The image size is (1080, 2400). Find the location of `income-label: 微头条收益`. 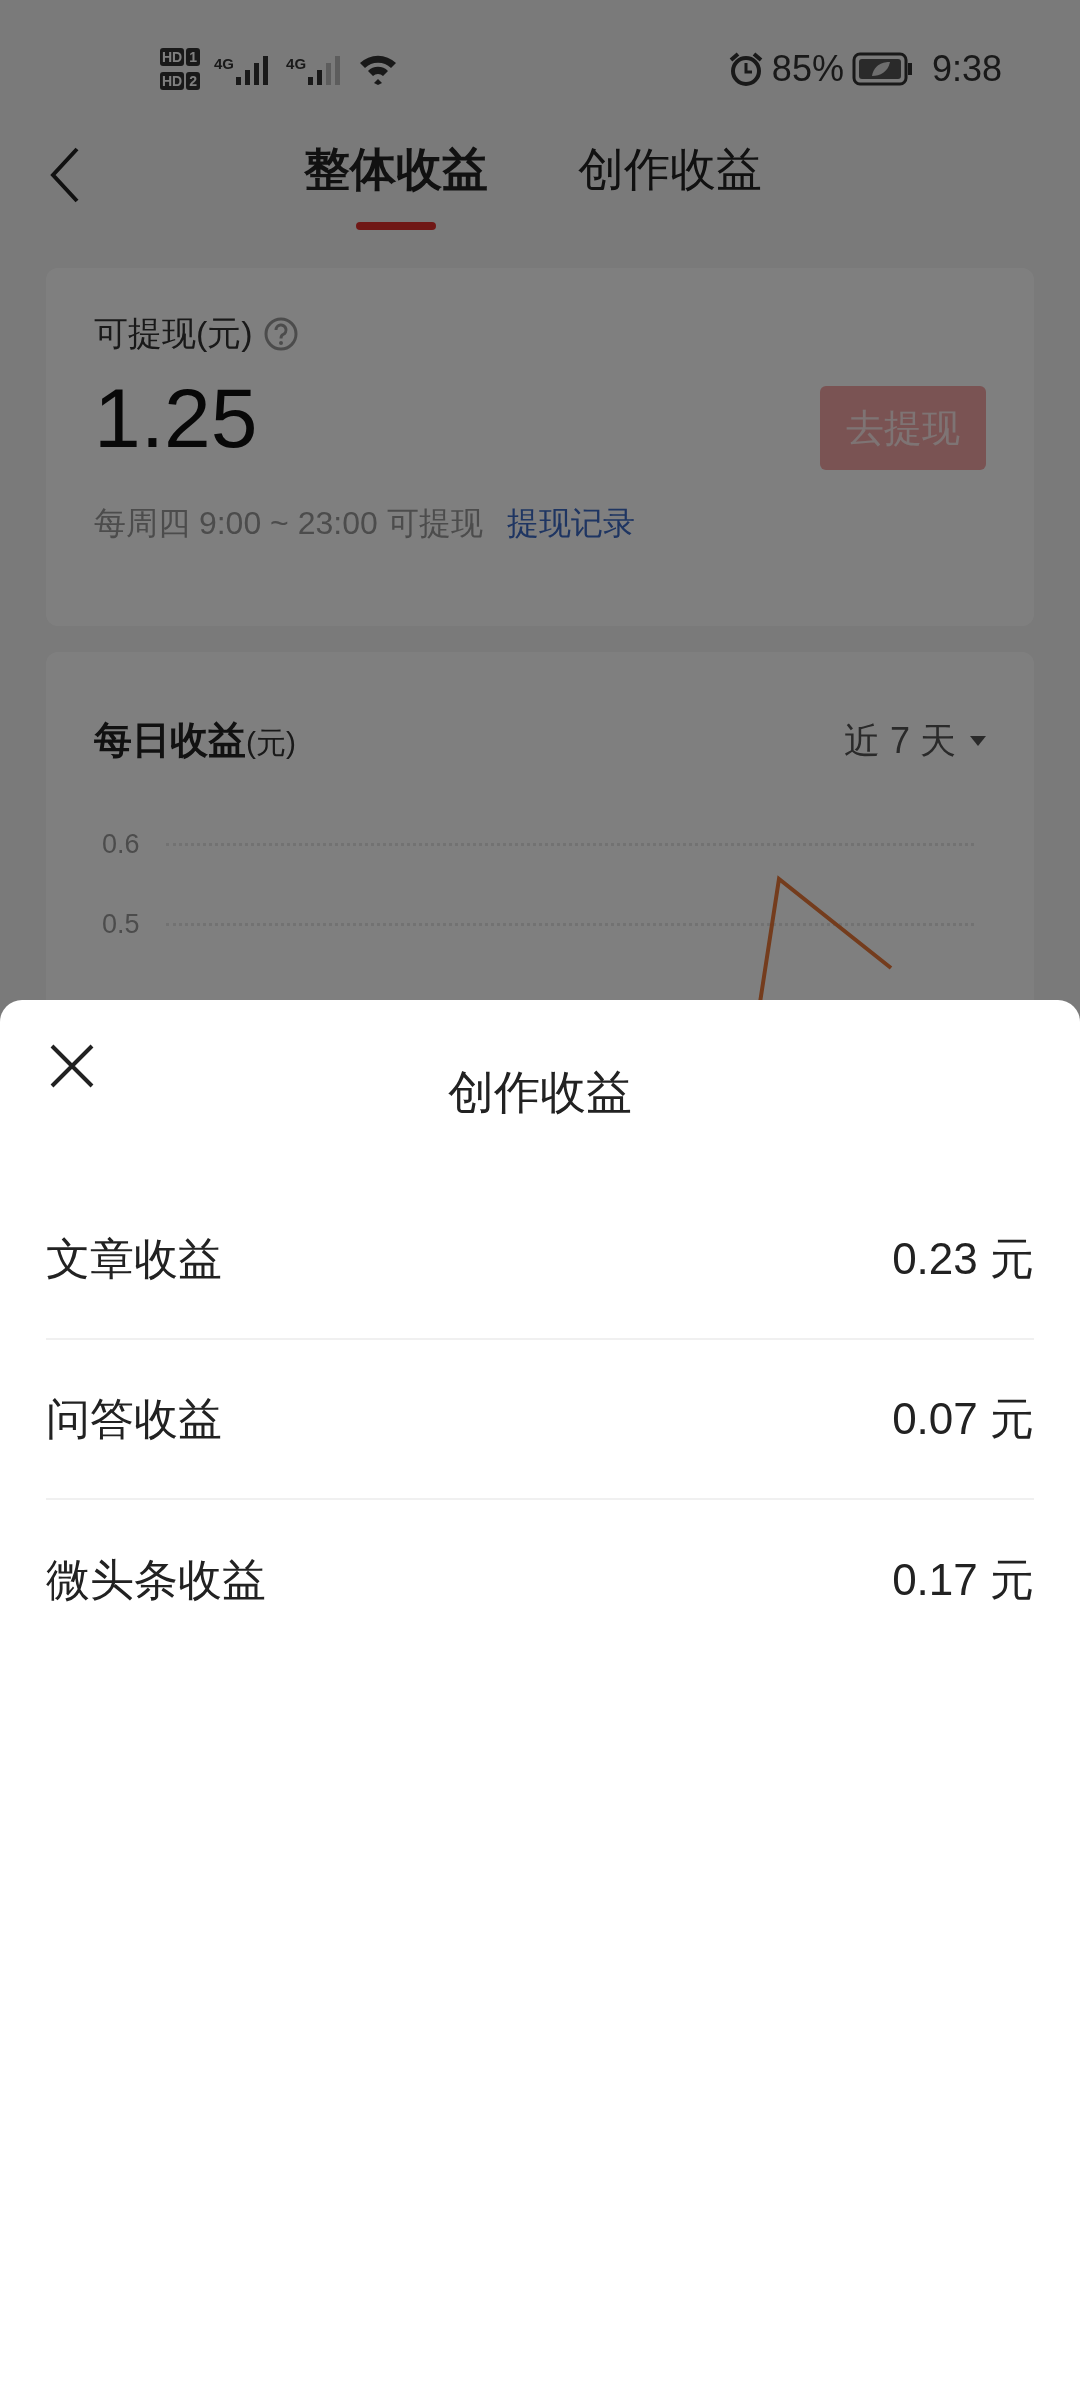

income-label: 微头条收益 is located at coordinates (156, 1580).